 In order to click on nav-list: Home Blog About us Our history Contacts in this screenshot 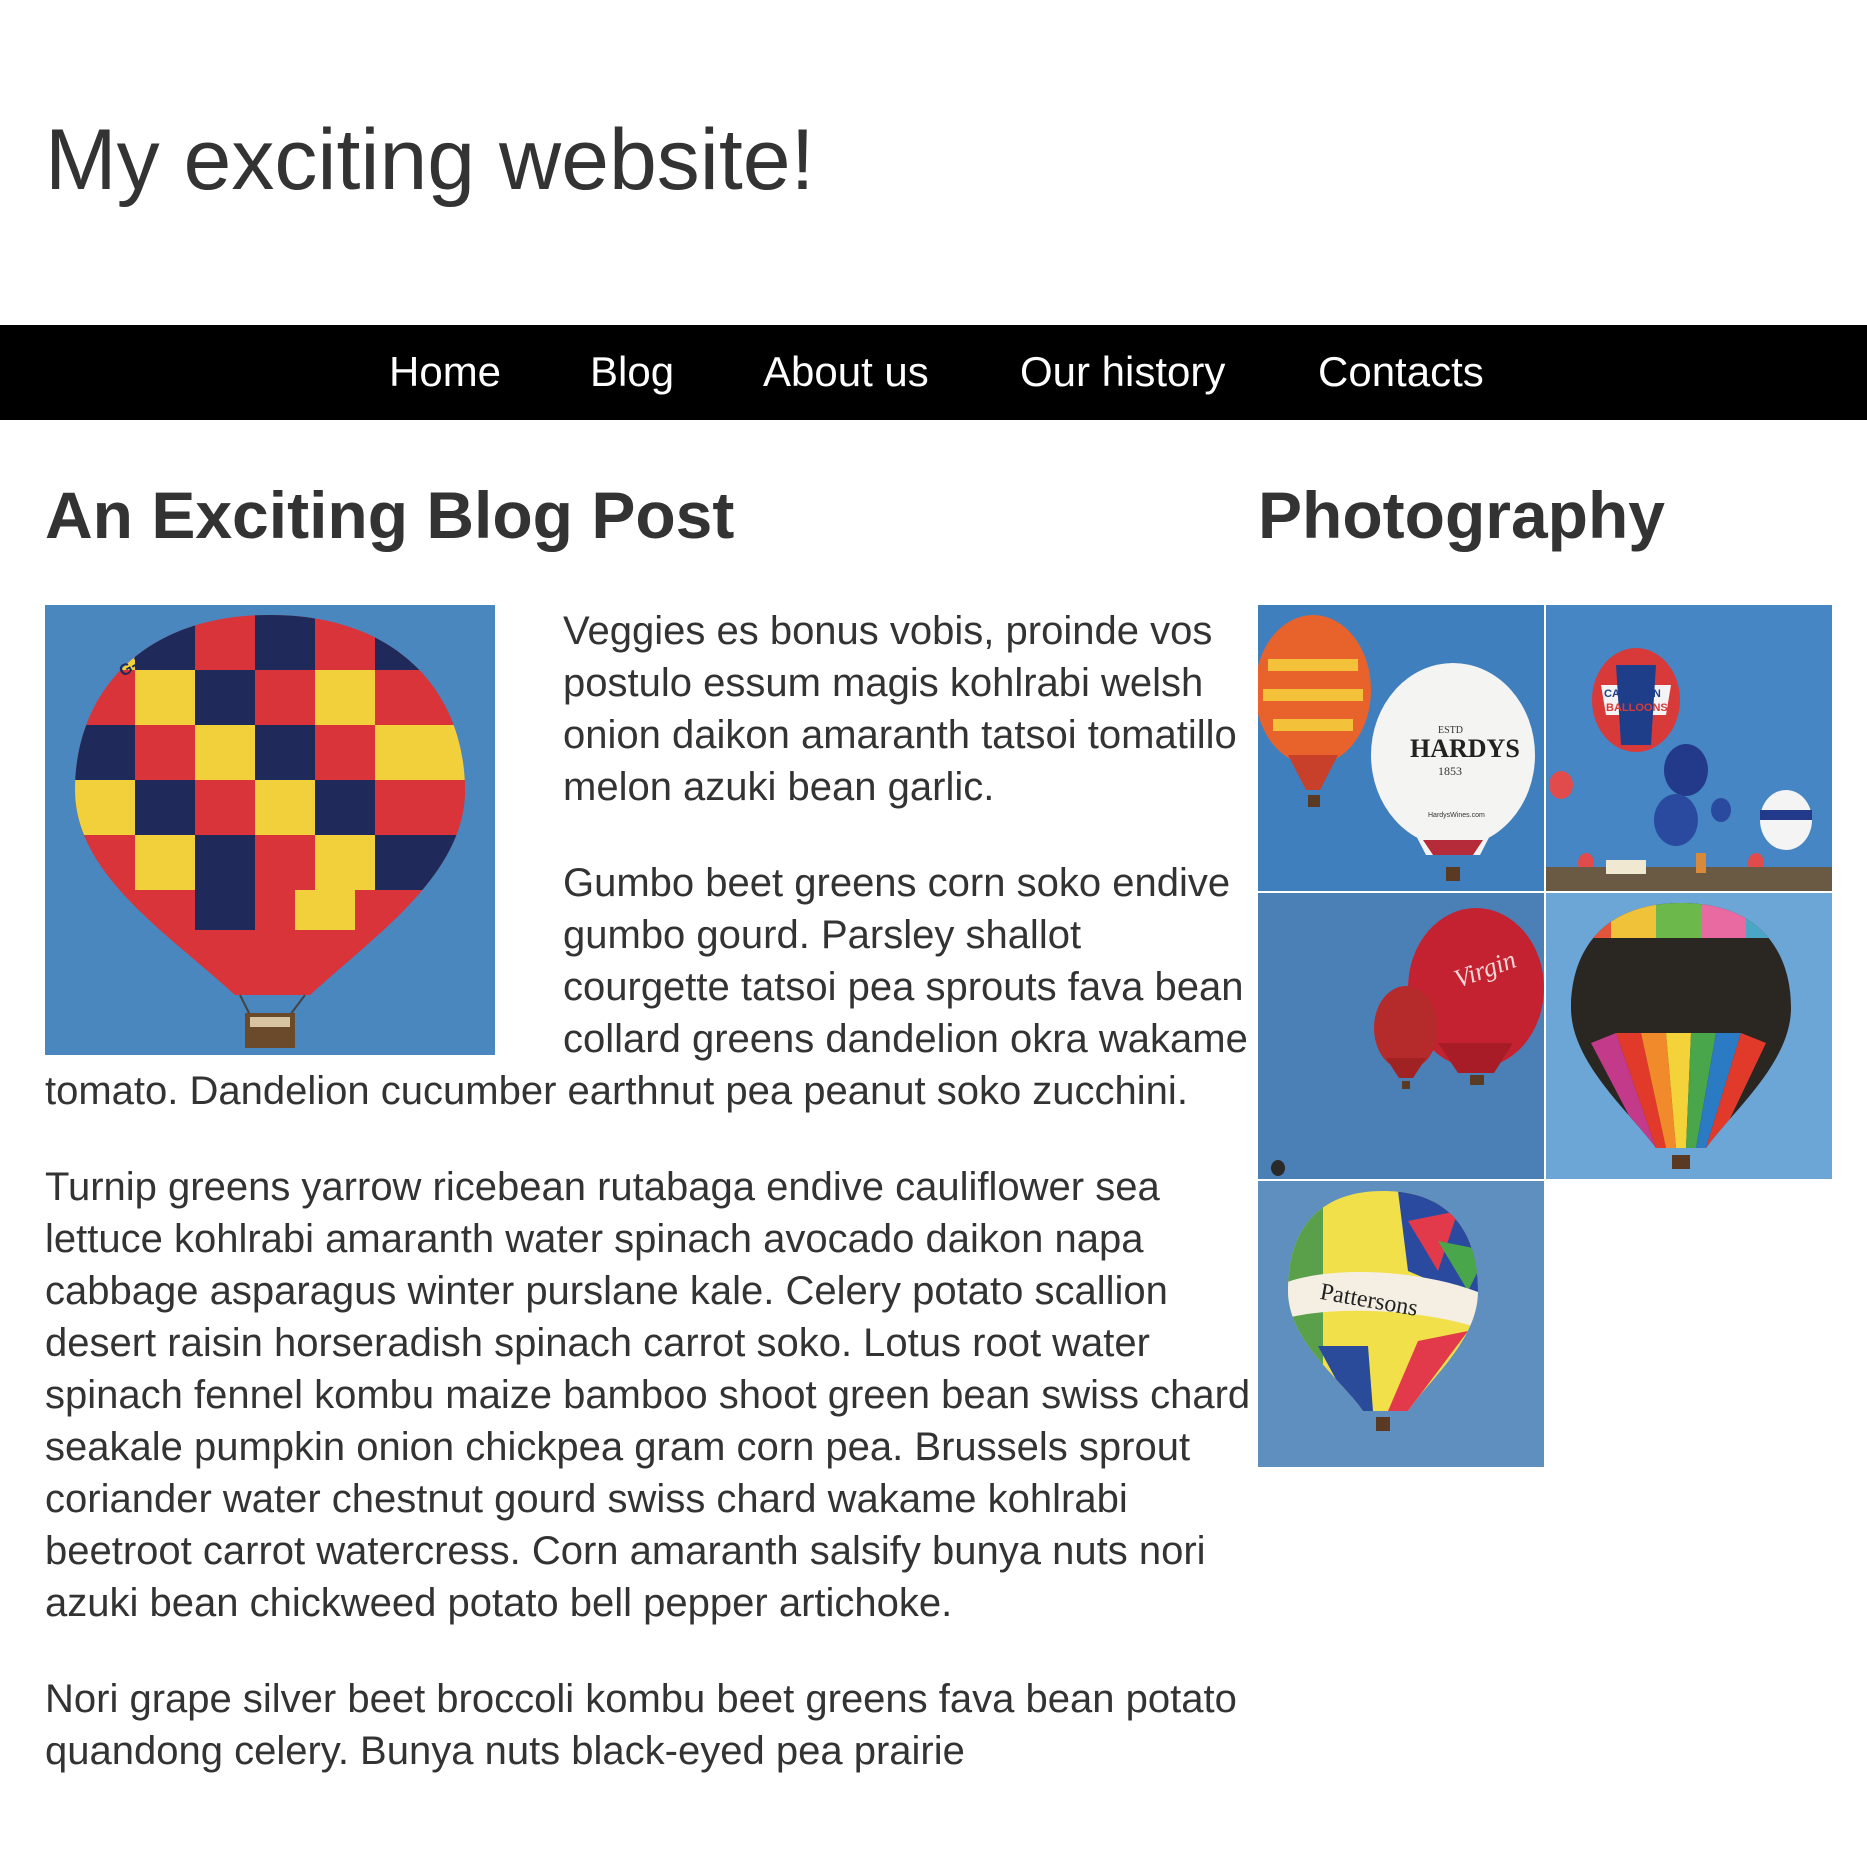, I will do `click(933, 372)`.